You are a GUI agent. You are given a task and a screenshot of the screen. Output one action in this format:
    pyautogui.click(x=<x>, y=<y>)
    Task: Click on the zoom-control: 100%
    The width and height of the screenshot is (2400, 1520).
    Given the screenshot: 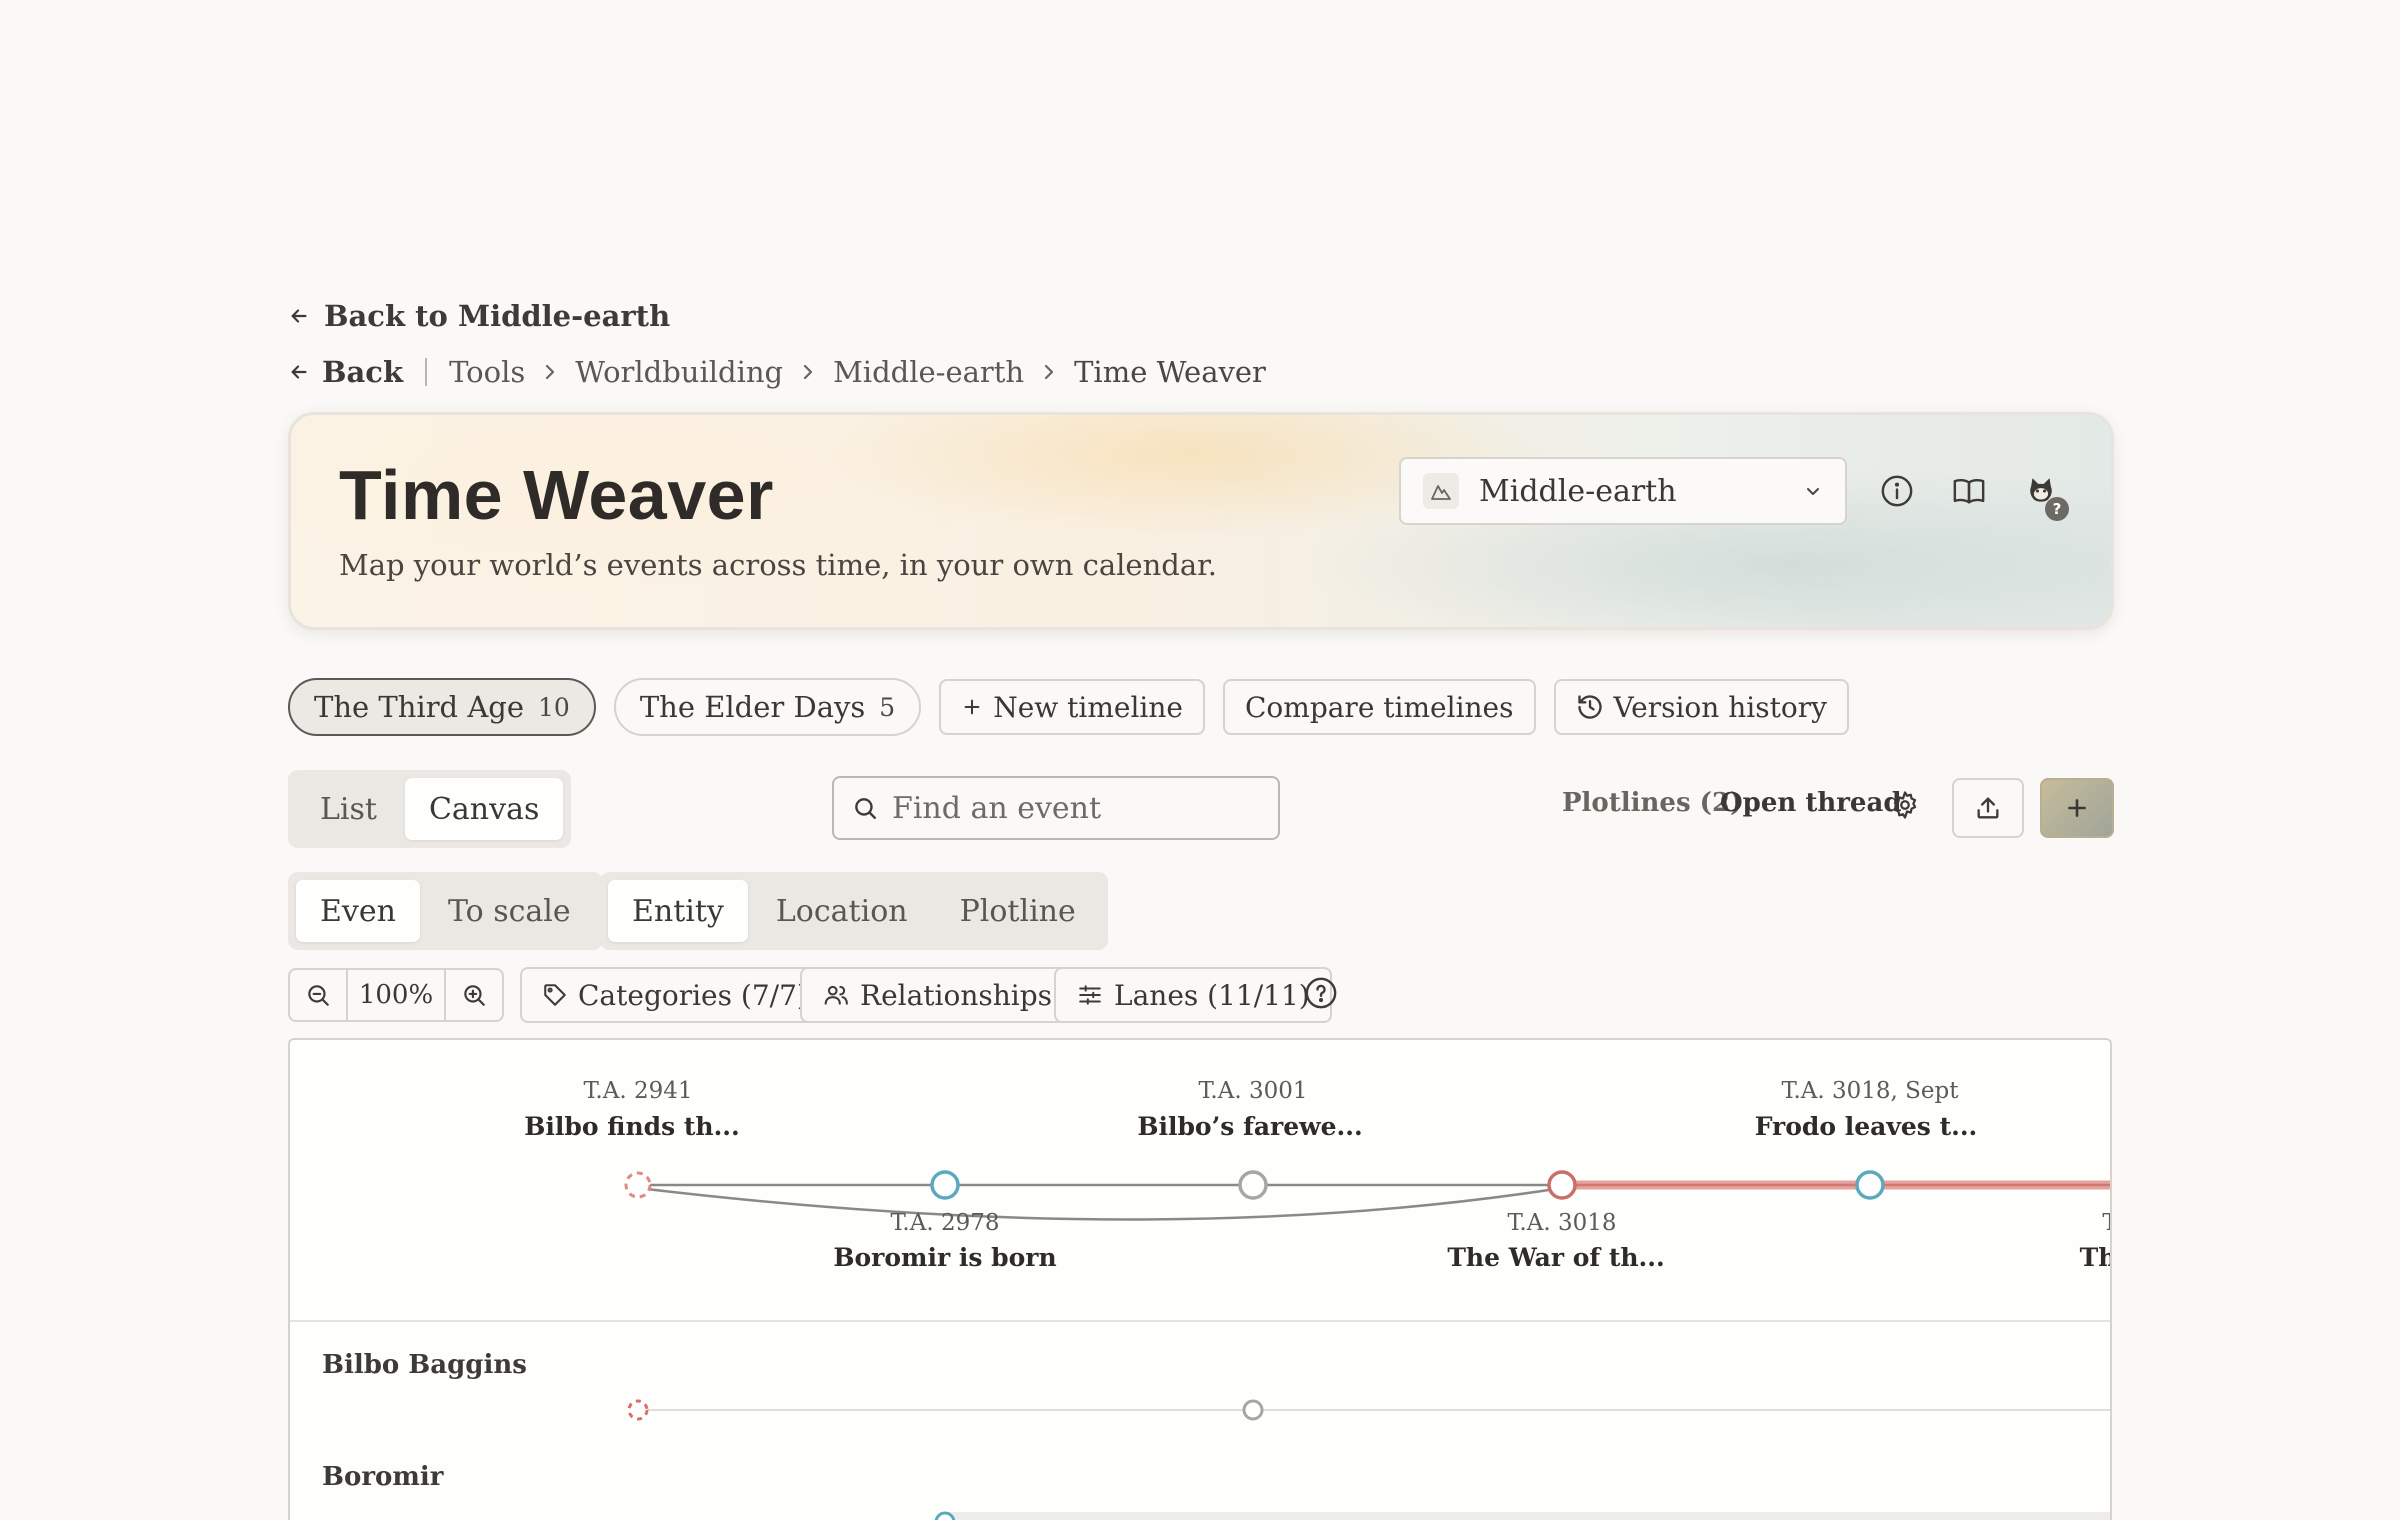 What is the action you would take?
    pyautogui.click(x=396, y=995)
    